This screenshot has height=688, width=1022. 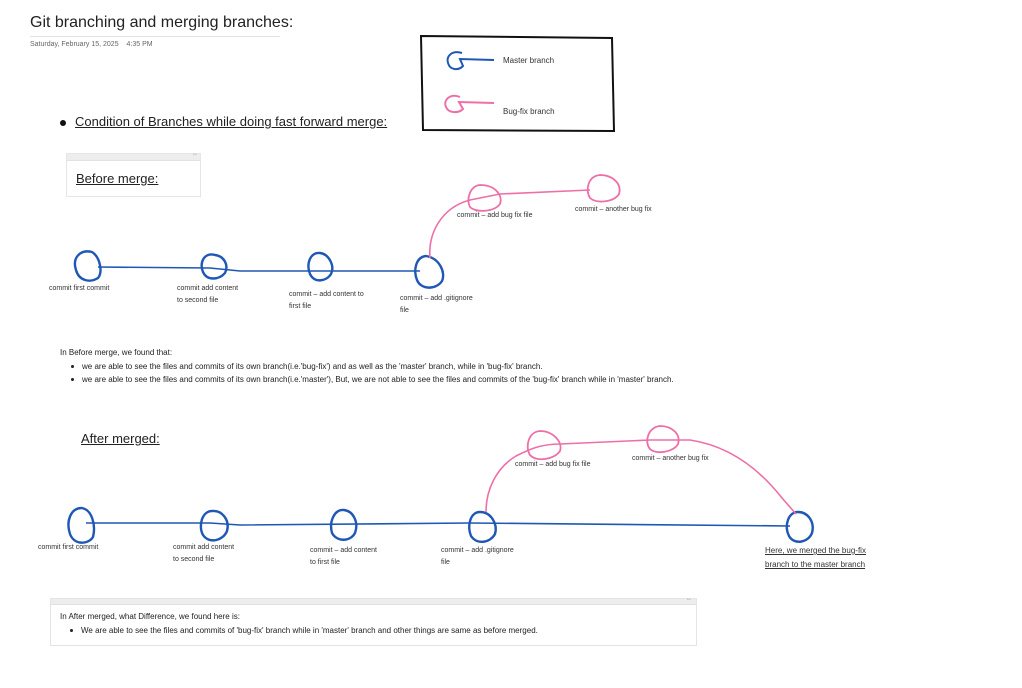 I want to click on after-commit-2-label: commit add content to second file, so click(x=204, y=553).